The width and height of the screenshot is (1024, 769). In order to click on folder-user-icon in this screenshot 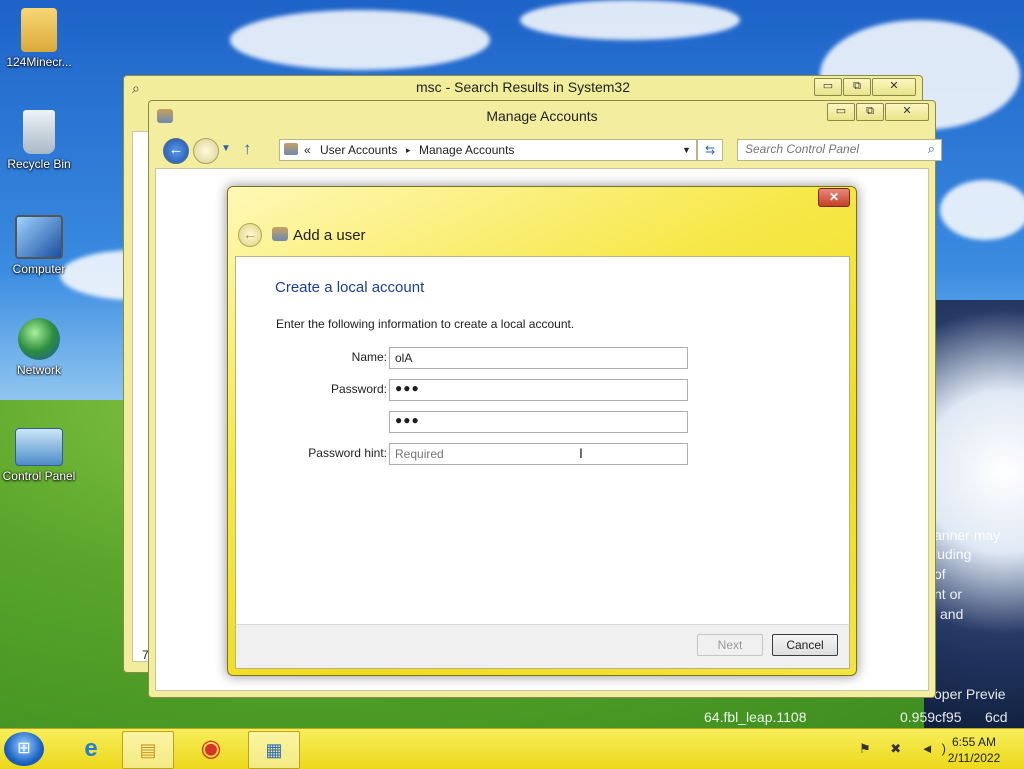, I will do `click(39, 30)`.